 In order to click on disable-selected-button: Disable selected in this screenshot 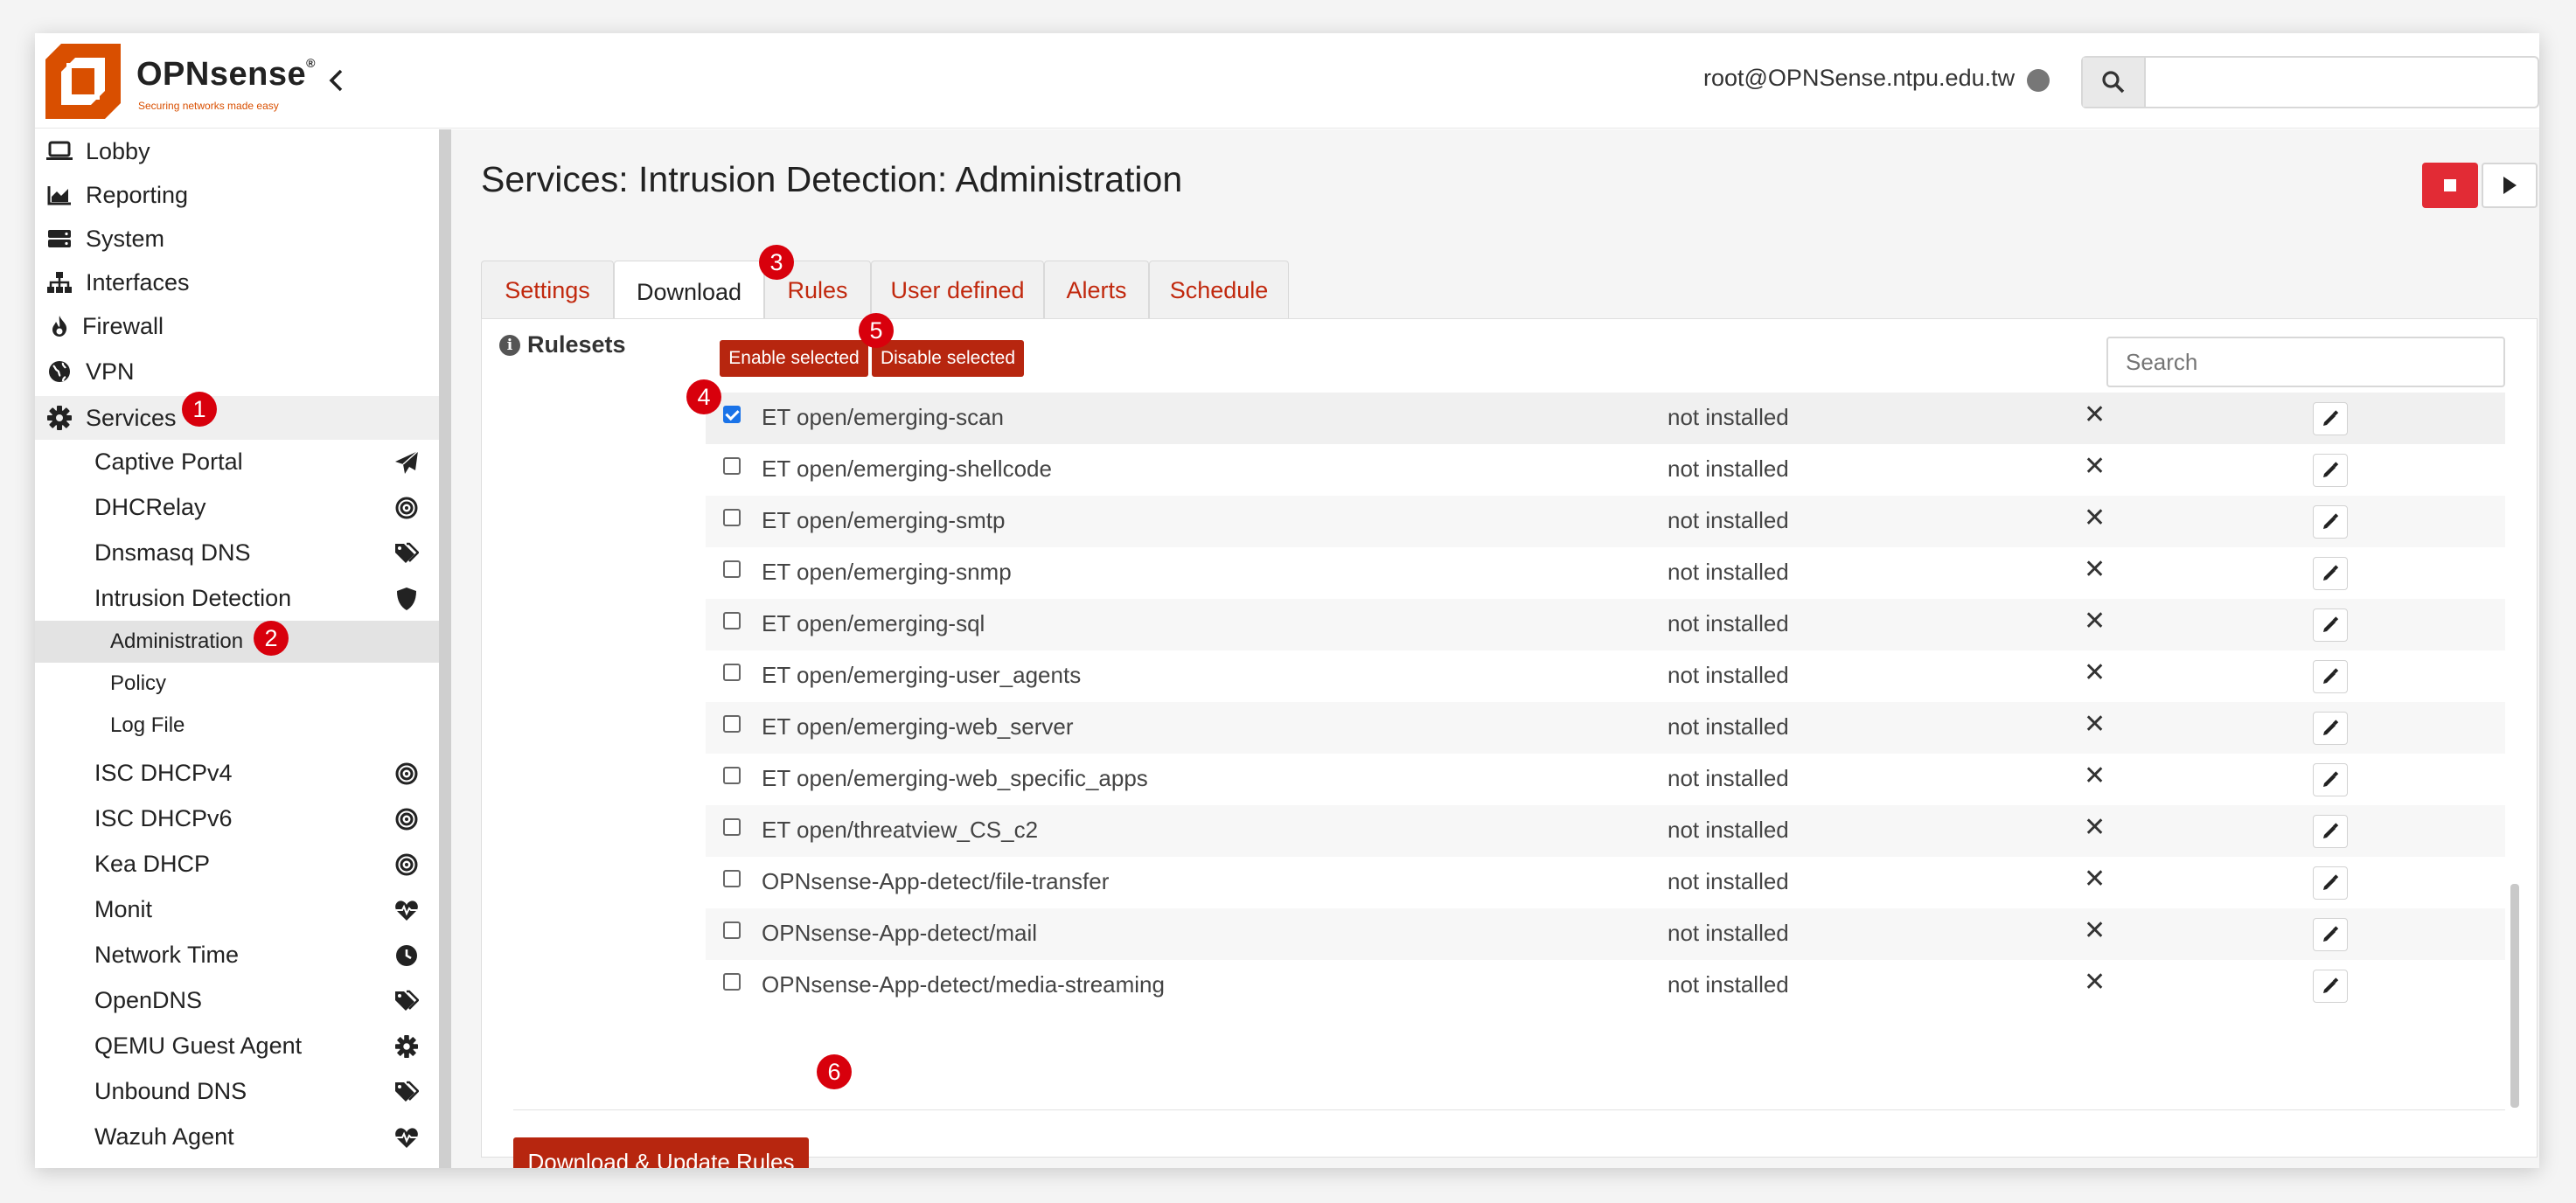, I will do `click(948, 358)`.